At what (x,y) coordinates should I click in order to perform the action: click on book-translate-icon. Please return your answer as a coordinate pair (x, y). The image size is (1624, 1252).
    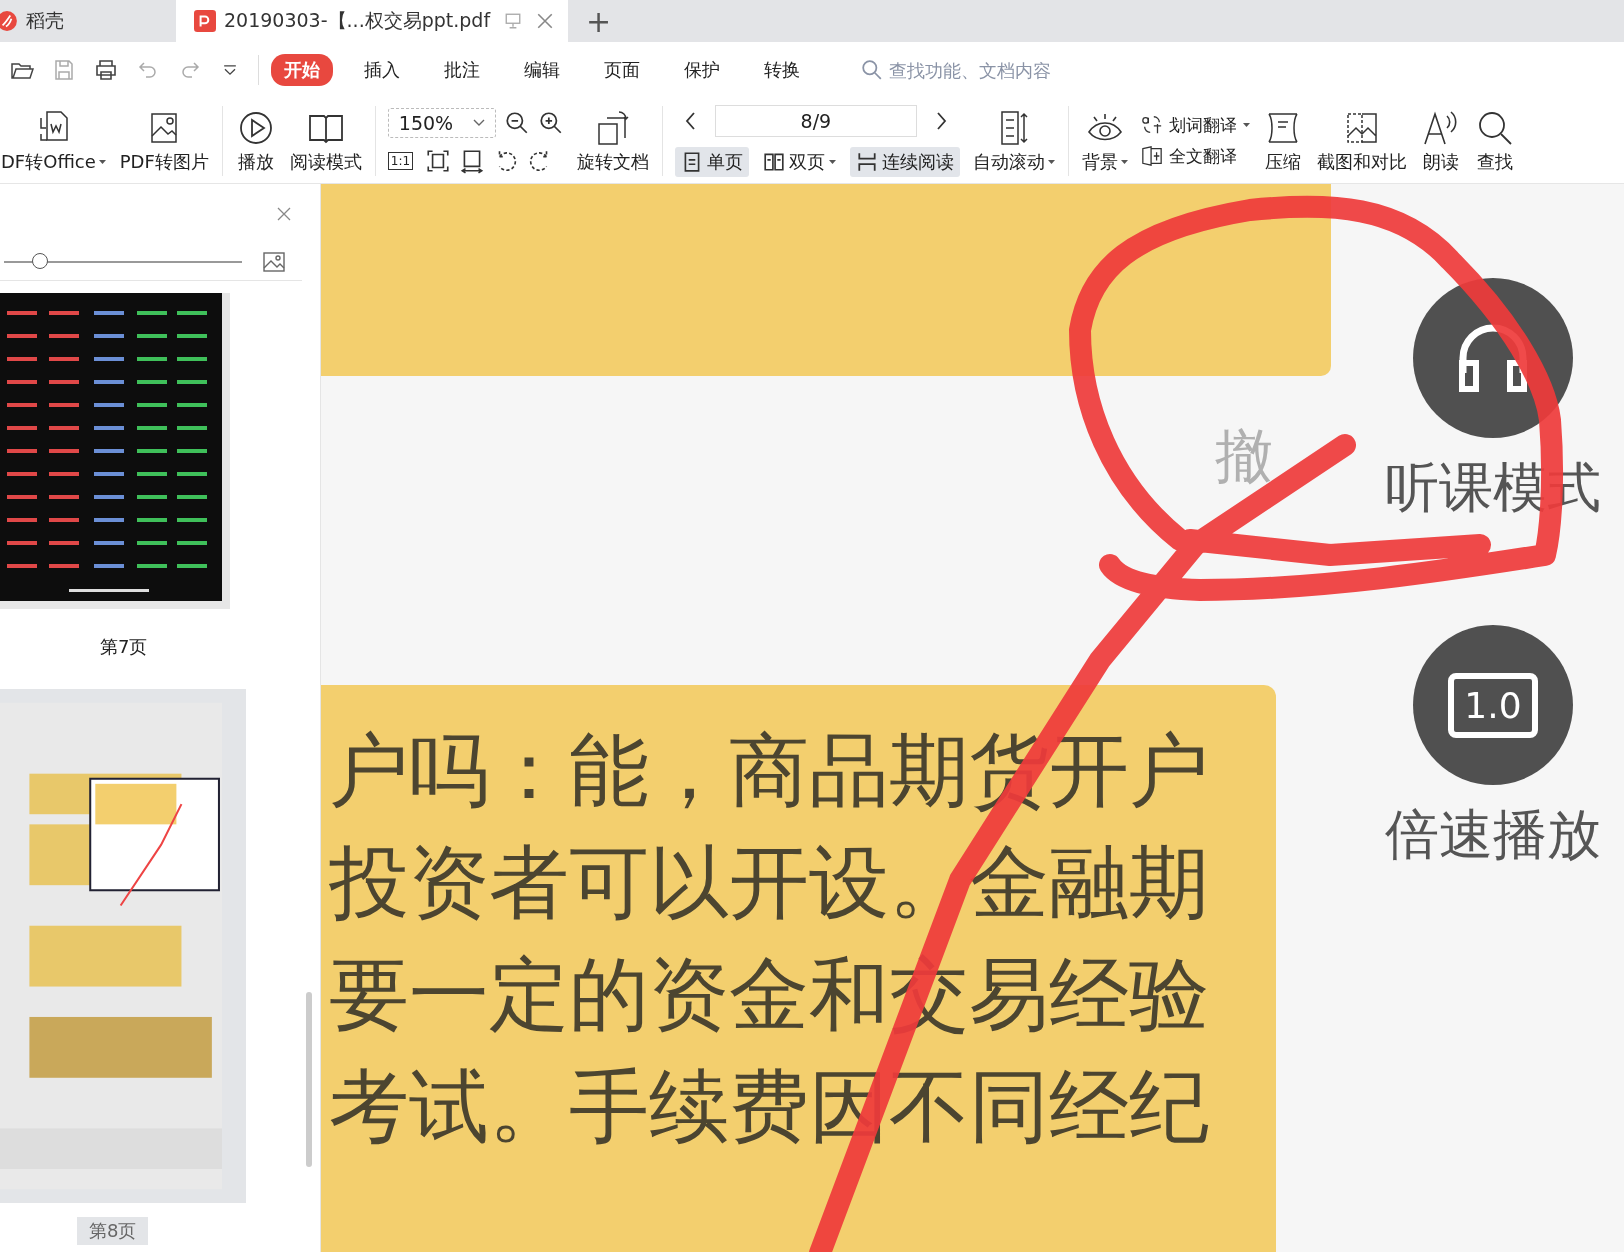
    Looking at the image, I should click on (1151, 156).